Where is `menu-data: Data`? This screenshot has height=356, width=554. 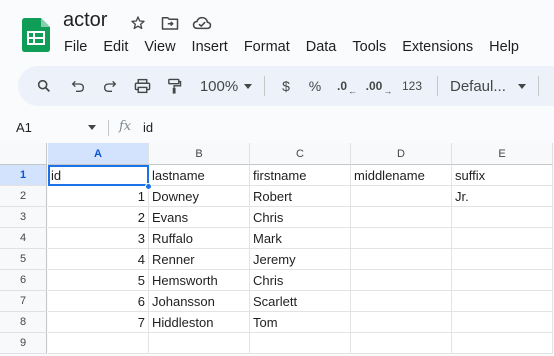
menu-data: Data is located at coordinates (321, 47).